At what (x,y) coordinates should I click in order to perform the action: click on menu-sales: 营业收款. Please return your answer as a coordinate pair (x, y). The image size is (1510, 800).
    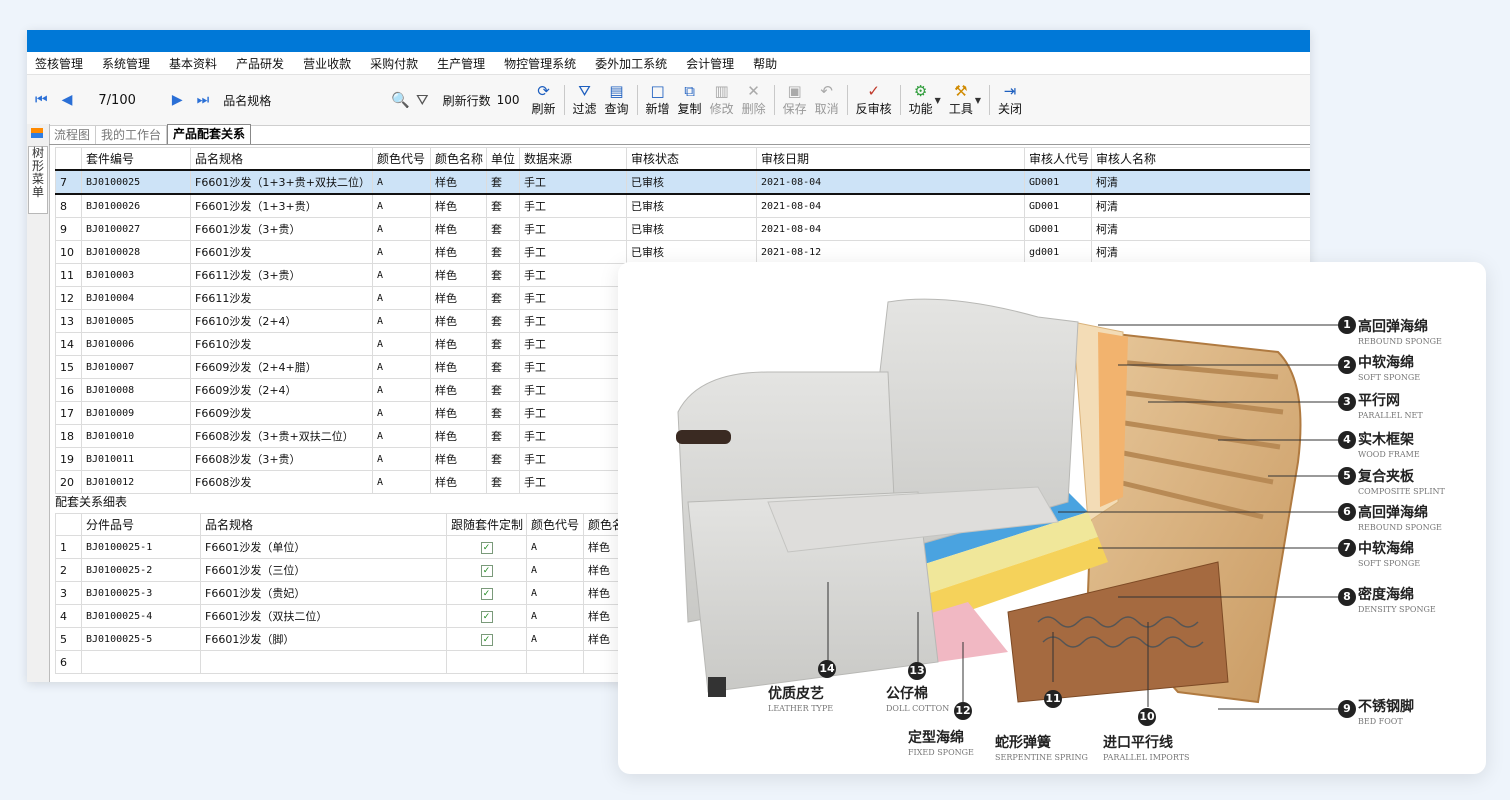
    Looking at the image, I should click on (327, 63).